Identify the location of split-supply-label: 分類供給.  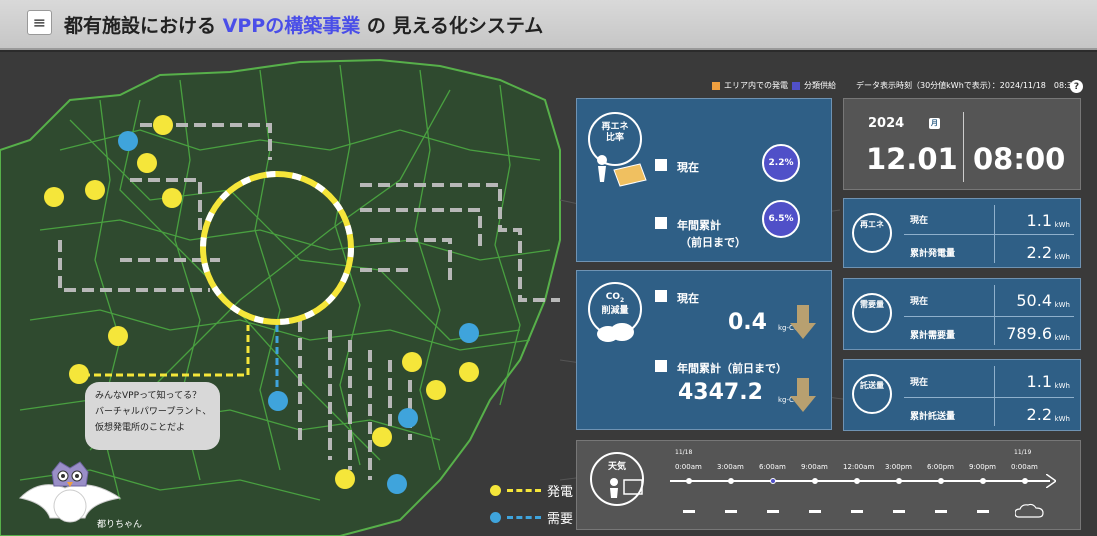
(820, 85).